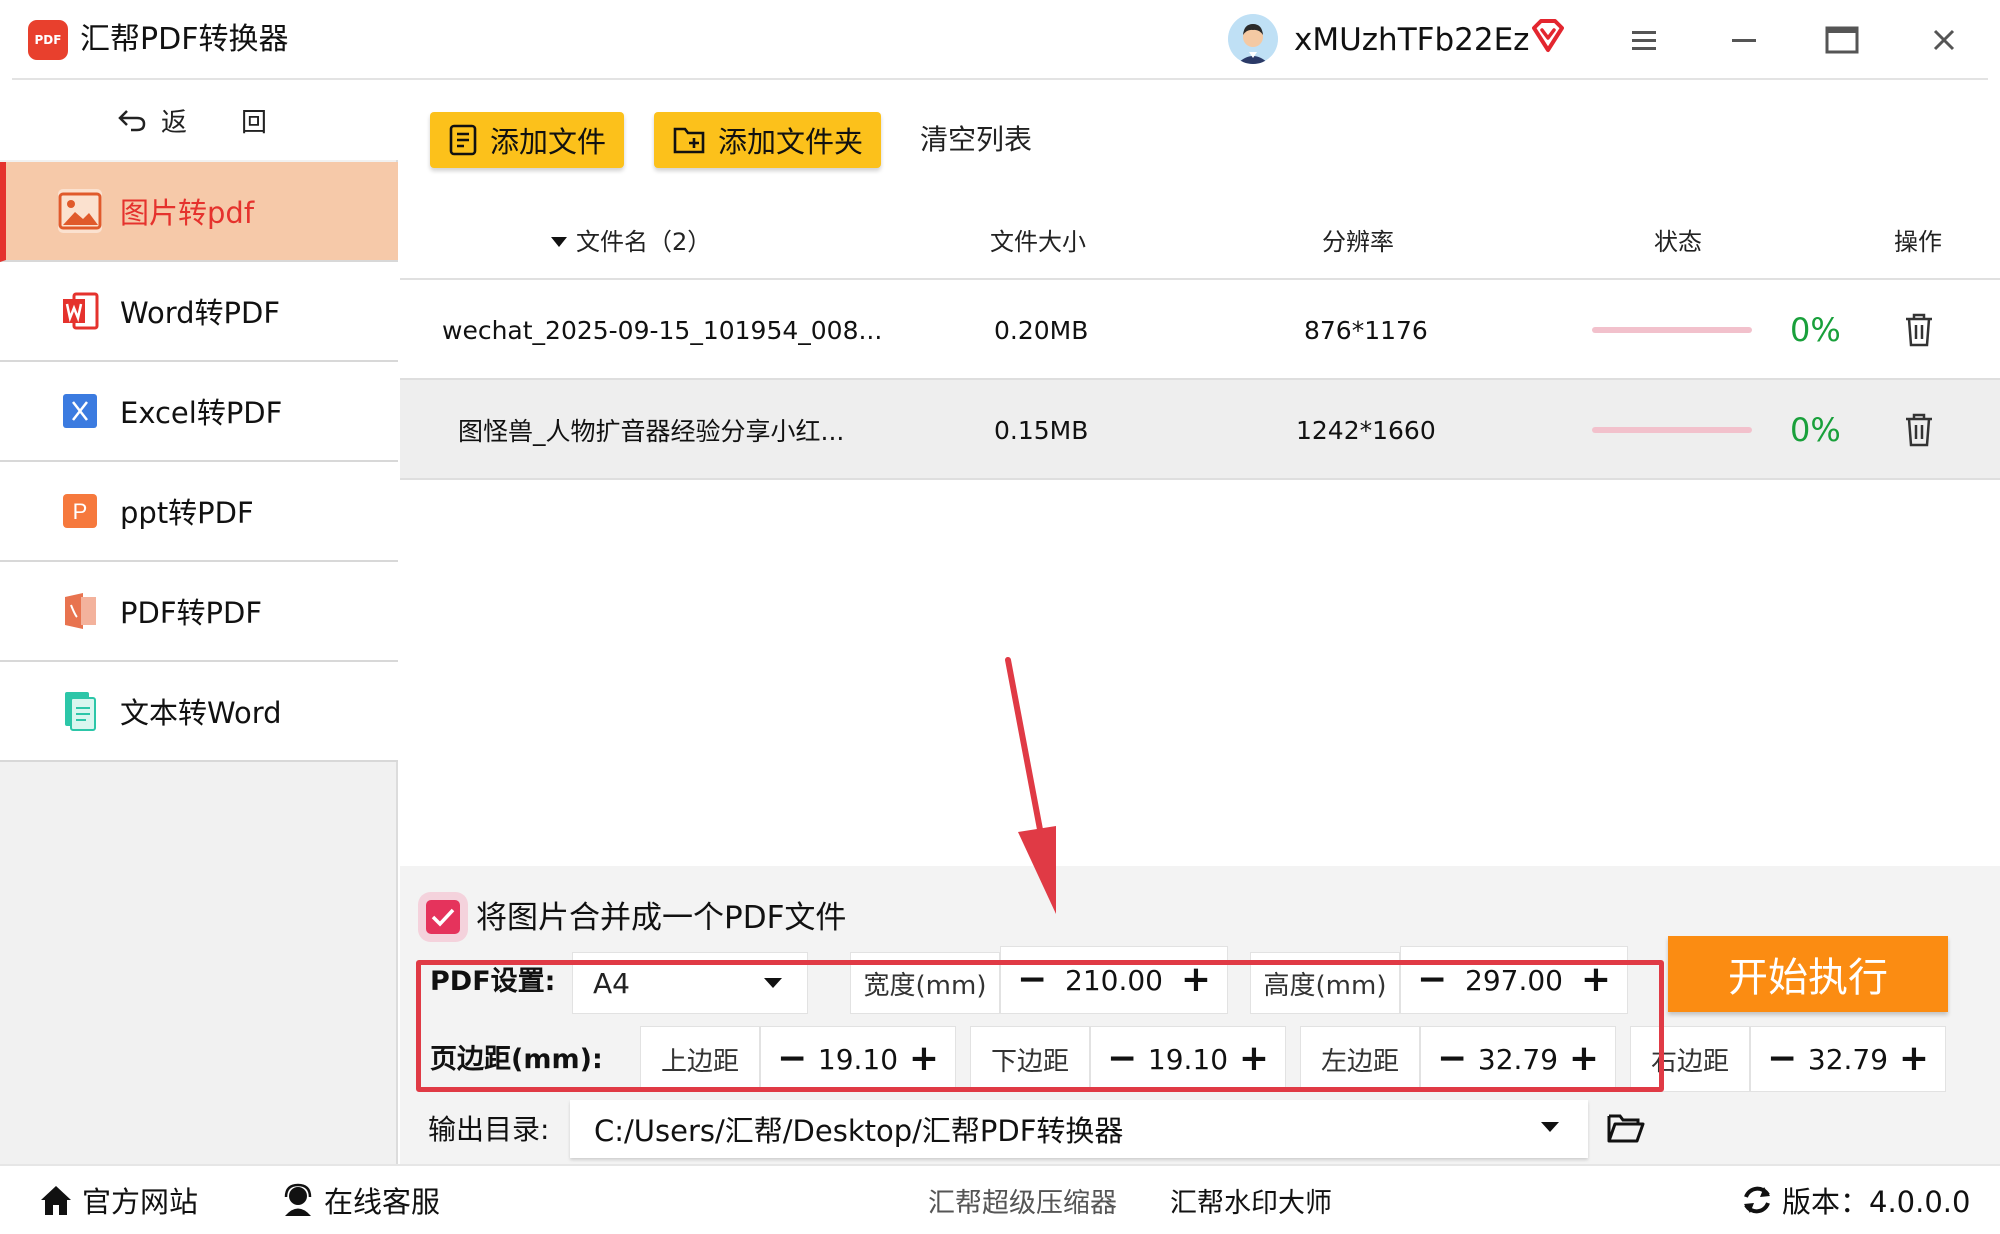 The image size is (2000, 1234). I want to click on online-support-link: 在线客服, so click(360, 1200).